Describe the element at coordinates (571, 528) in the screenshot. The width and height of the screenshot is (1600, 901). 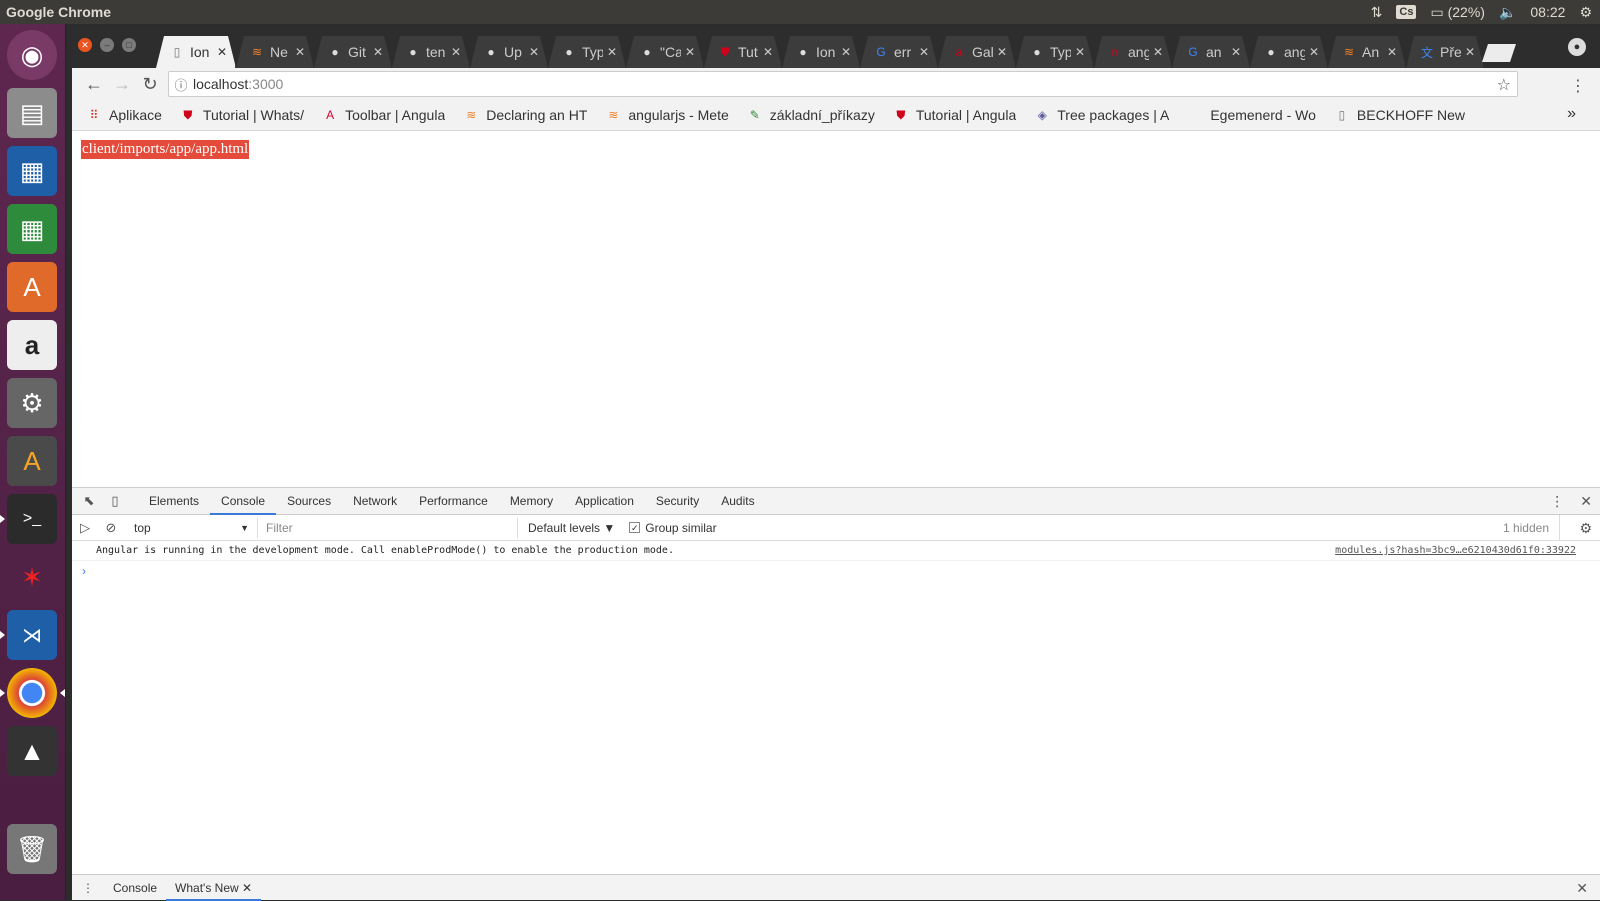
I see `log-levels-dropdown: Default levels ▼` at that location.